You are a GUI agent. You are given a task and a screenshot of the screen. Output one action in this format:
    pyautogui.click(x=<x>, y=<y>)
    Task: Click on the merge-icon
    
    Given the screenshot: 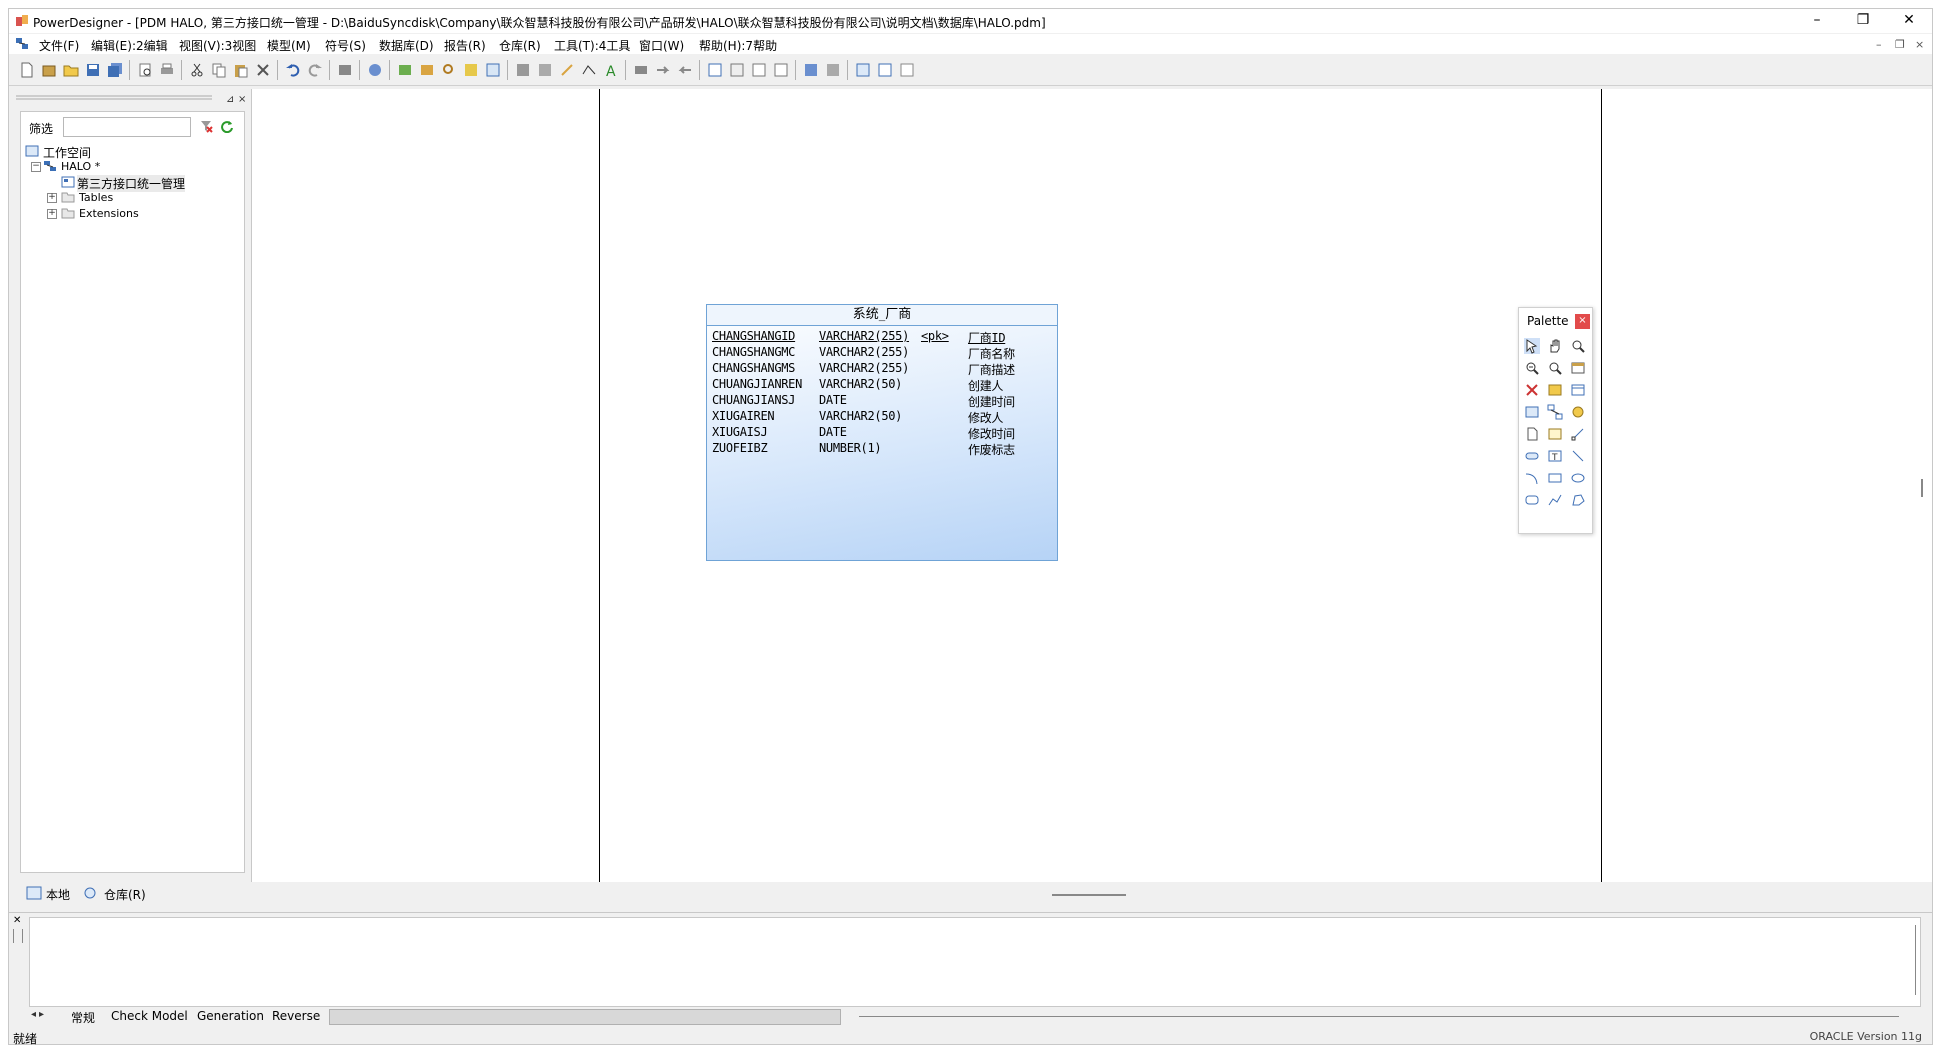 What is the action you would take?
    pyautogui.click(x=493, y=70)
    